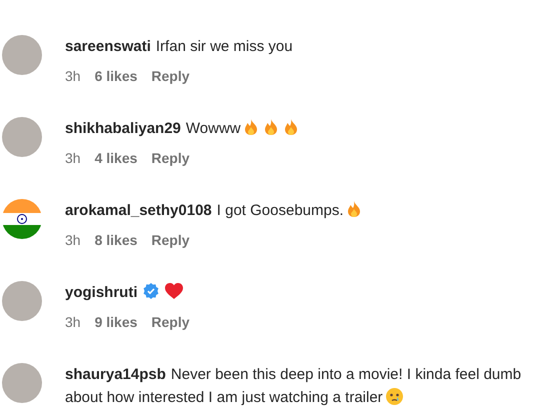  I want to click on comment-text: sareenswati Irfan sir we miss you, so click(179, 47).